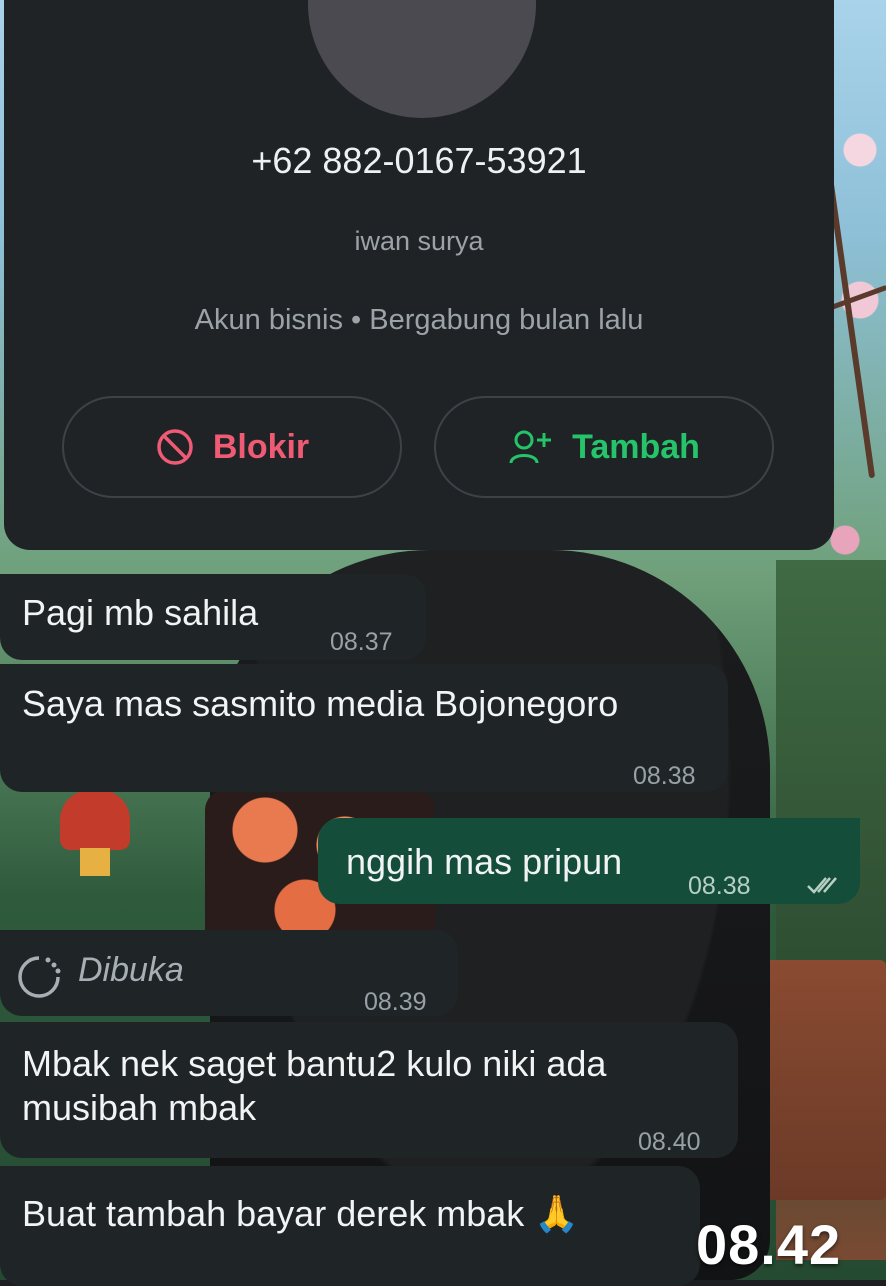  Describe the element at coordinates (669, 1142) in the screenshot. I see `message-time: 08.40` at that location.